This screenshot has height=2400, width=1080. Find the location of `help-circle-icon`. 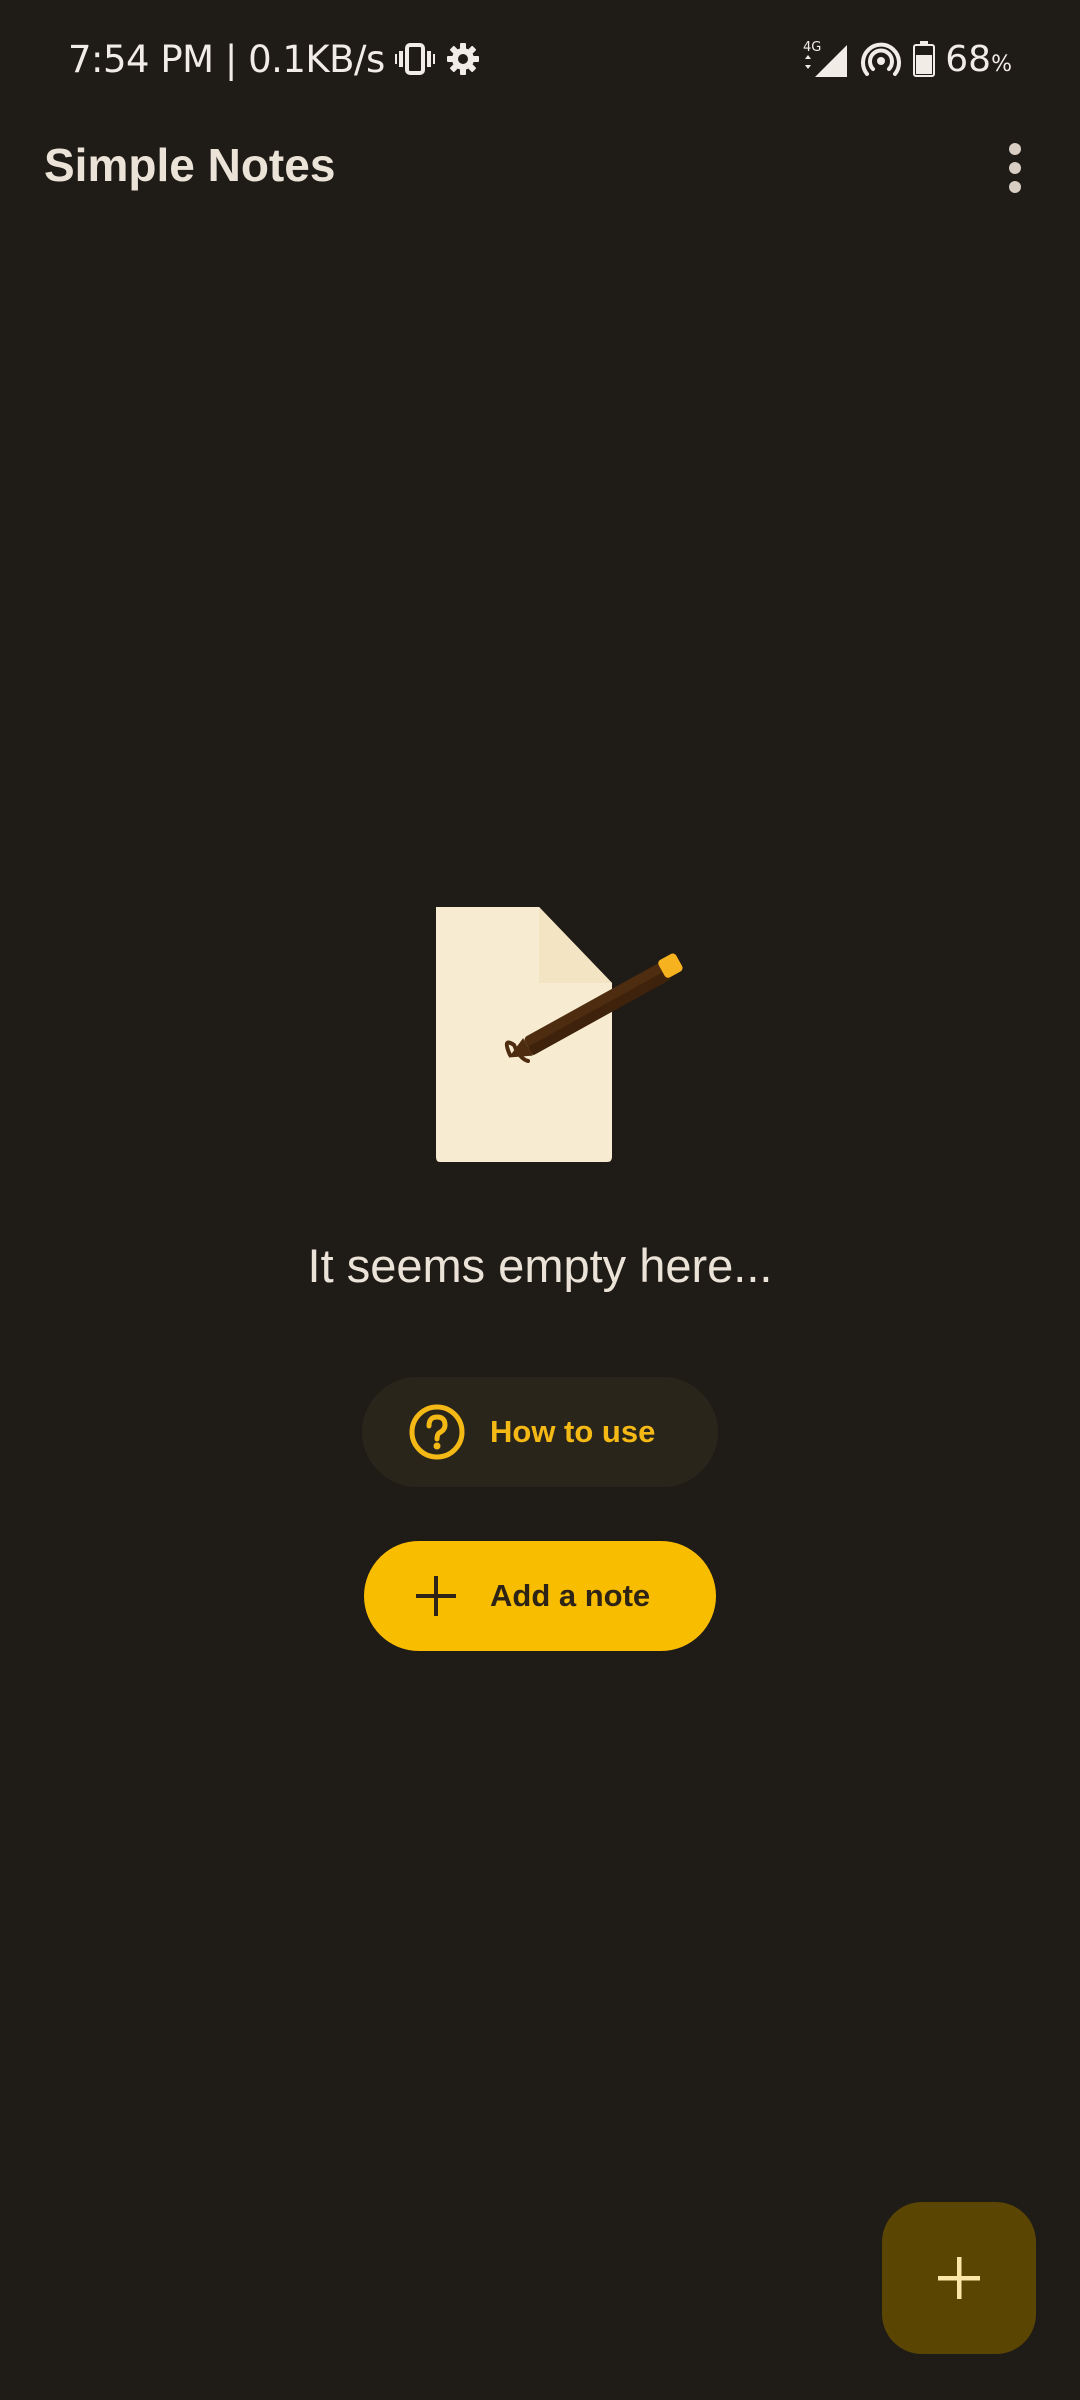

help-circle-icon is located at coordinates (437, 1432).